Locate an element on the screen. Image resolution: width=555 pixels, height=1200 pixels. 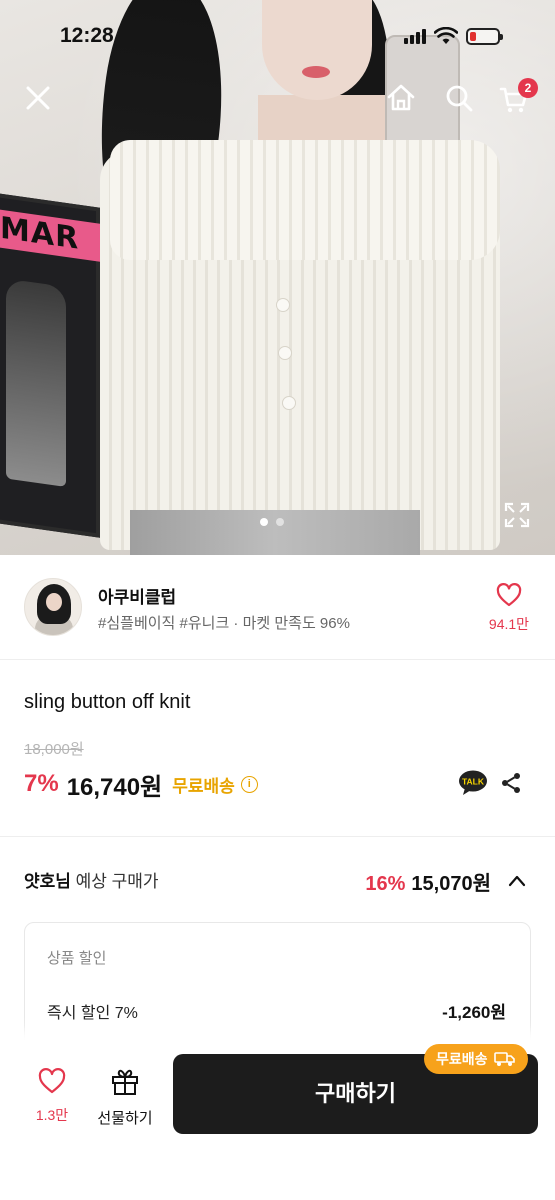
expand-icon is located at coordinates (517, 515).